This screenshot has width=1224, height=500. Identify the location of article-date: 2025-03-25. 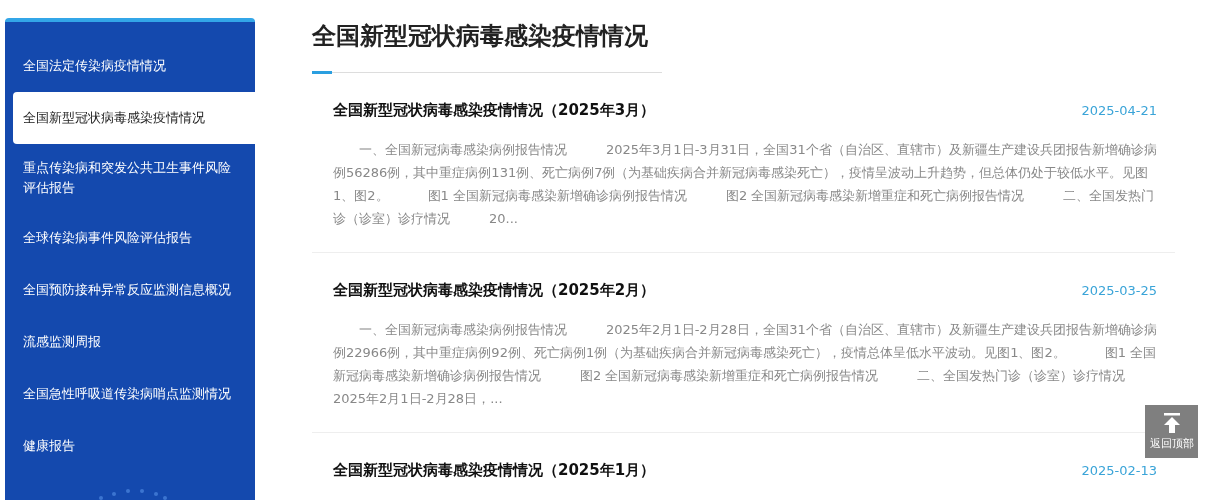
(1119, 290).